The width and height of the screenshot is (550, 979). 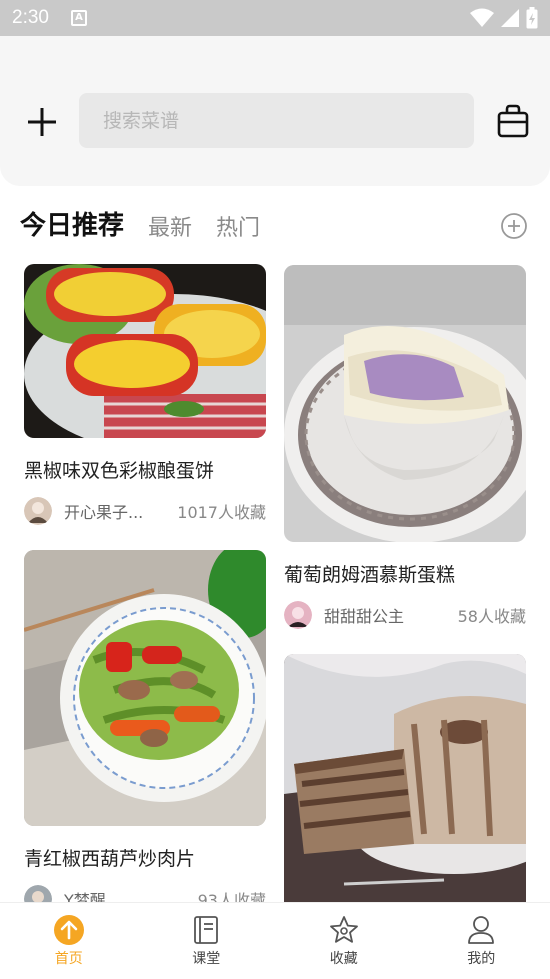 What do you see at coordinates (343, 959) in the screenshot?
I see `nav-favorites-label: 收藏` at bounding box center [343, 959].